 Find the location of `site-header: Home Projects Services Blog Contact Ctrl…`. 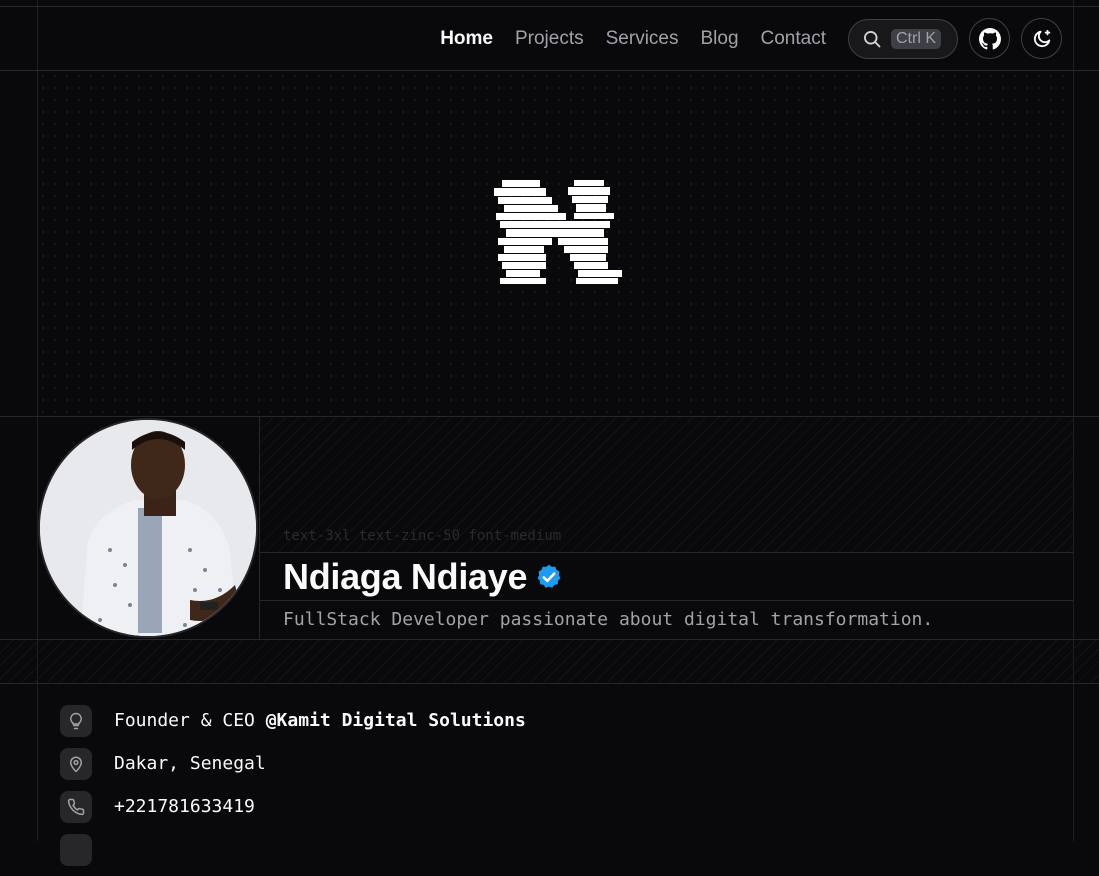

site-header: Home Projects Services Blog Contact Ctrl… is located at coordinates (549, 38).